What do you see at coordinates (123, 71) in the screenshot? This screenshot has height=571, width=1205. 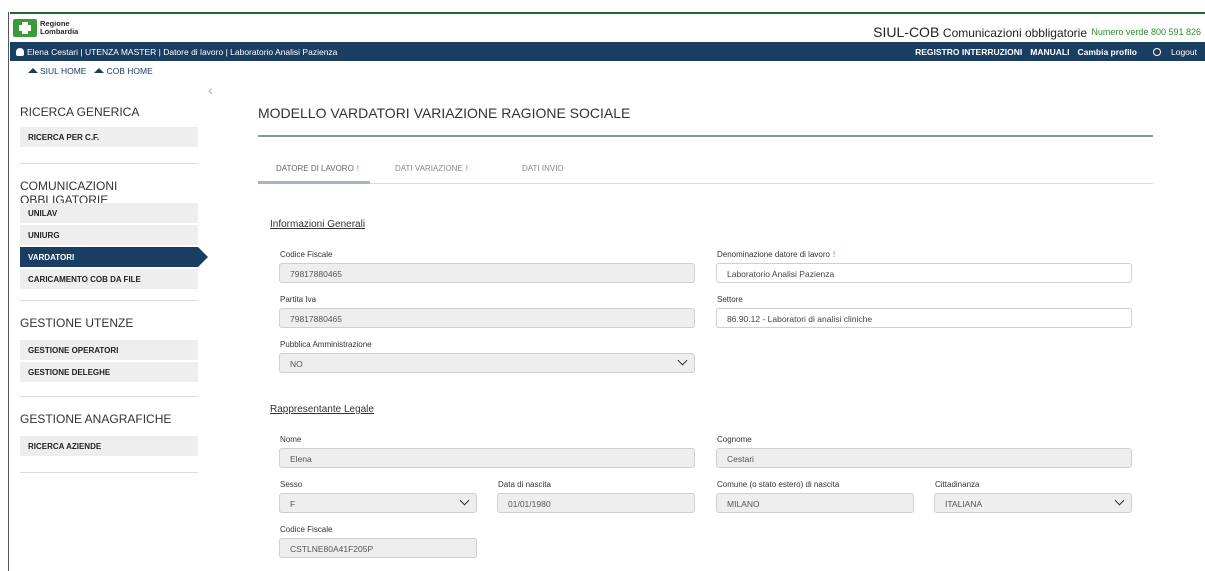 I see `cob-home-link: COB HOME` at bounding box center [123, 71].